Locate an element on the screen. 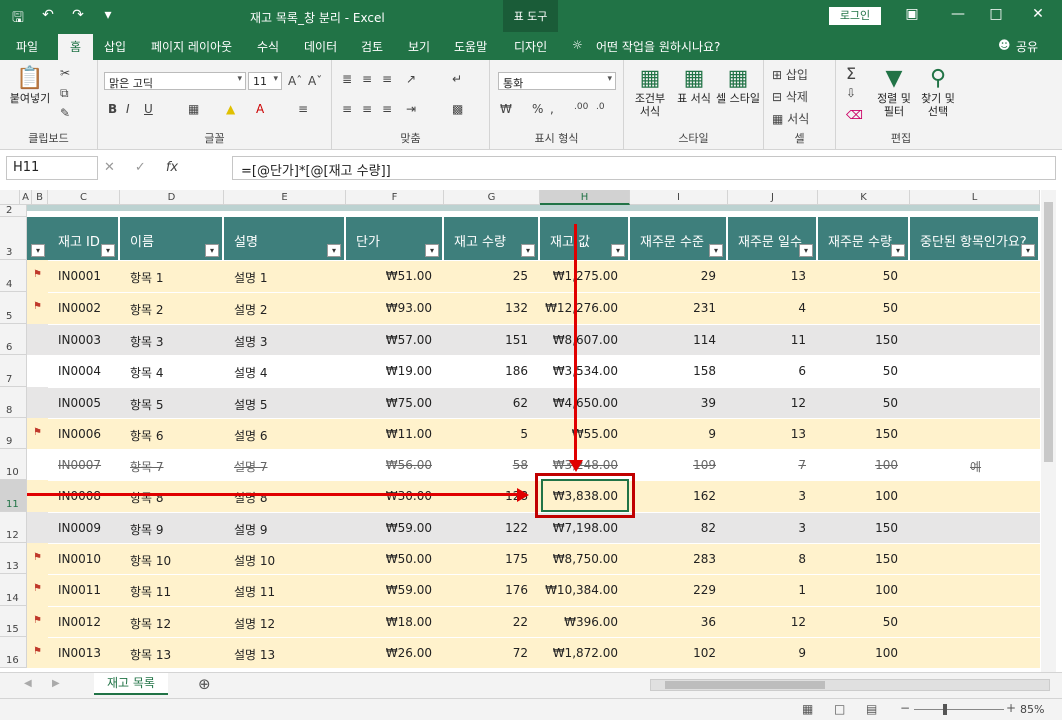 The image size is (1062, 720). customize-qat-icon: ▾ is located at coordinates (108, 19).